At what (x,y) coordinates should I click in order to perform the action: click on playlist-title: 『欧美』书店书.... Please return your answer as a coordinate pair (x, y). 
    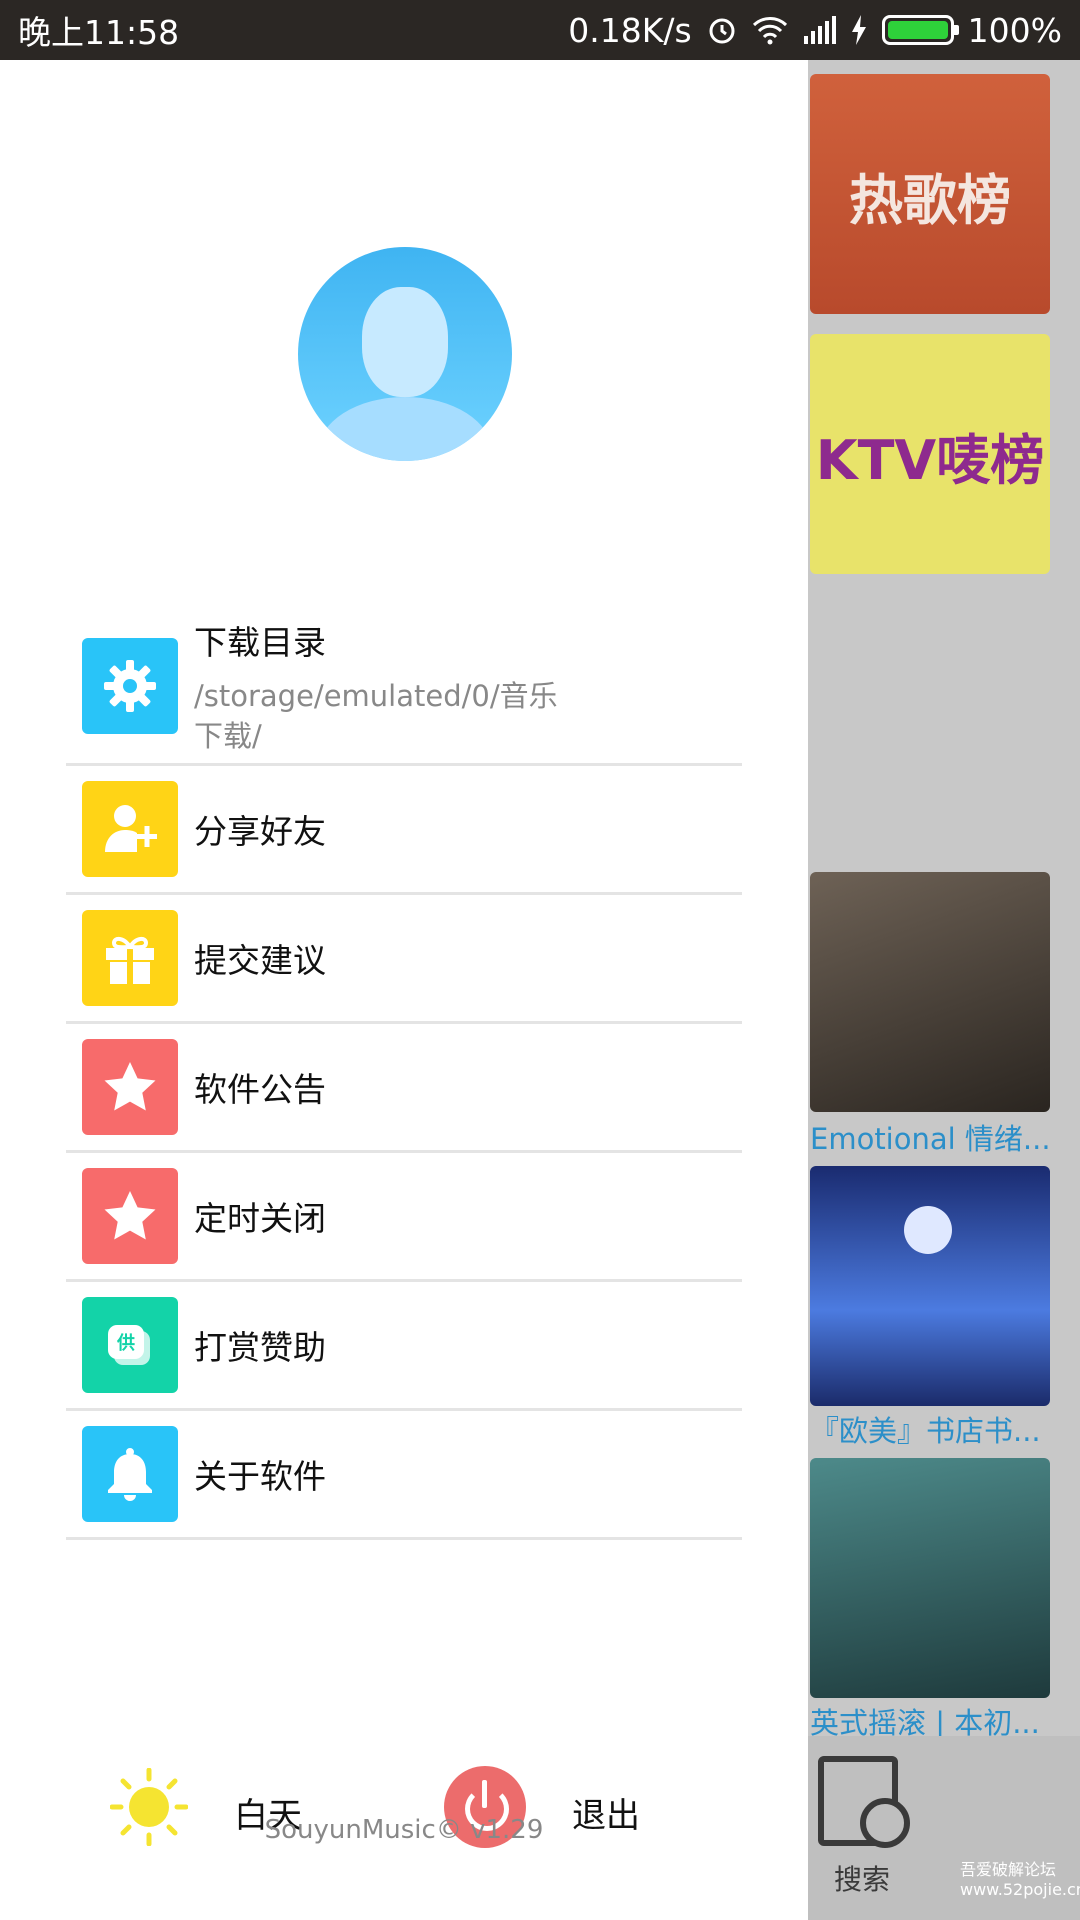
    Looking at the image, I should click on (940, 1429).